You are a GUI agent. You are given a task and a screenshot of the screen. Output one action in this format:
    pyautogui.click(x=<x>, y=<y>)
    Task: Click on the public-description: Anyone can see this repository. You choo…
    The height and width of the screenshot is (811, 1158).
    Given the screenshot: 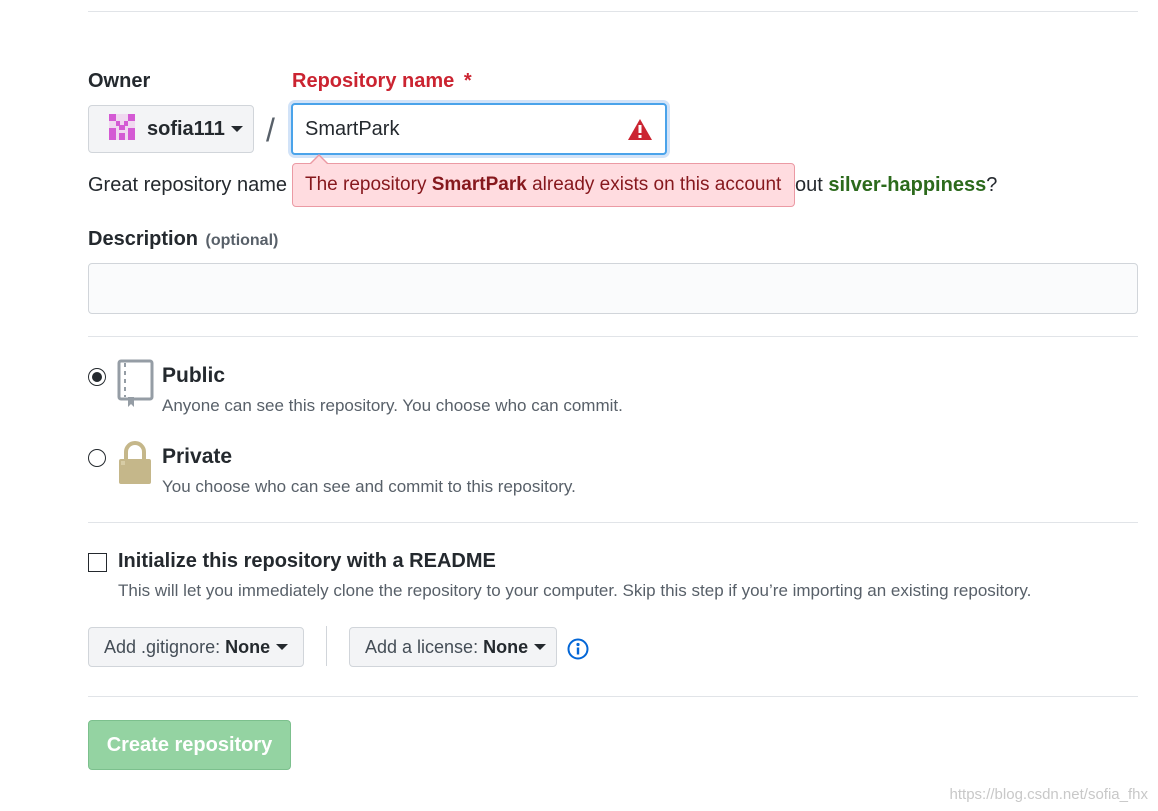 What is the action you would take?
    pyautogui.click(x=392, y=405)
    